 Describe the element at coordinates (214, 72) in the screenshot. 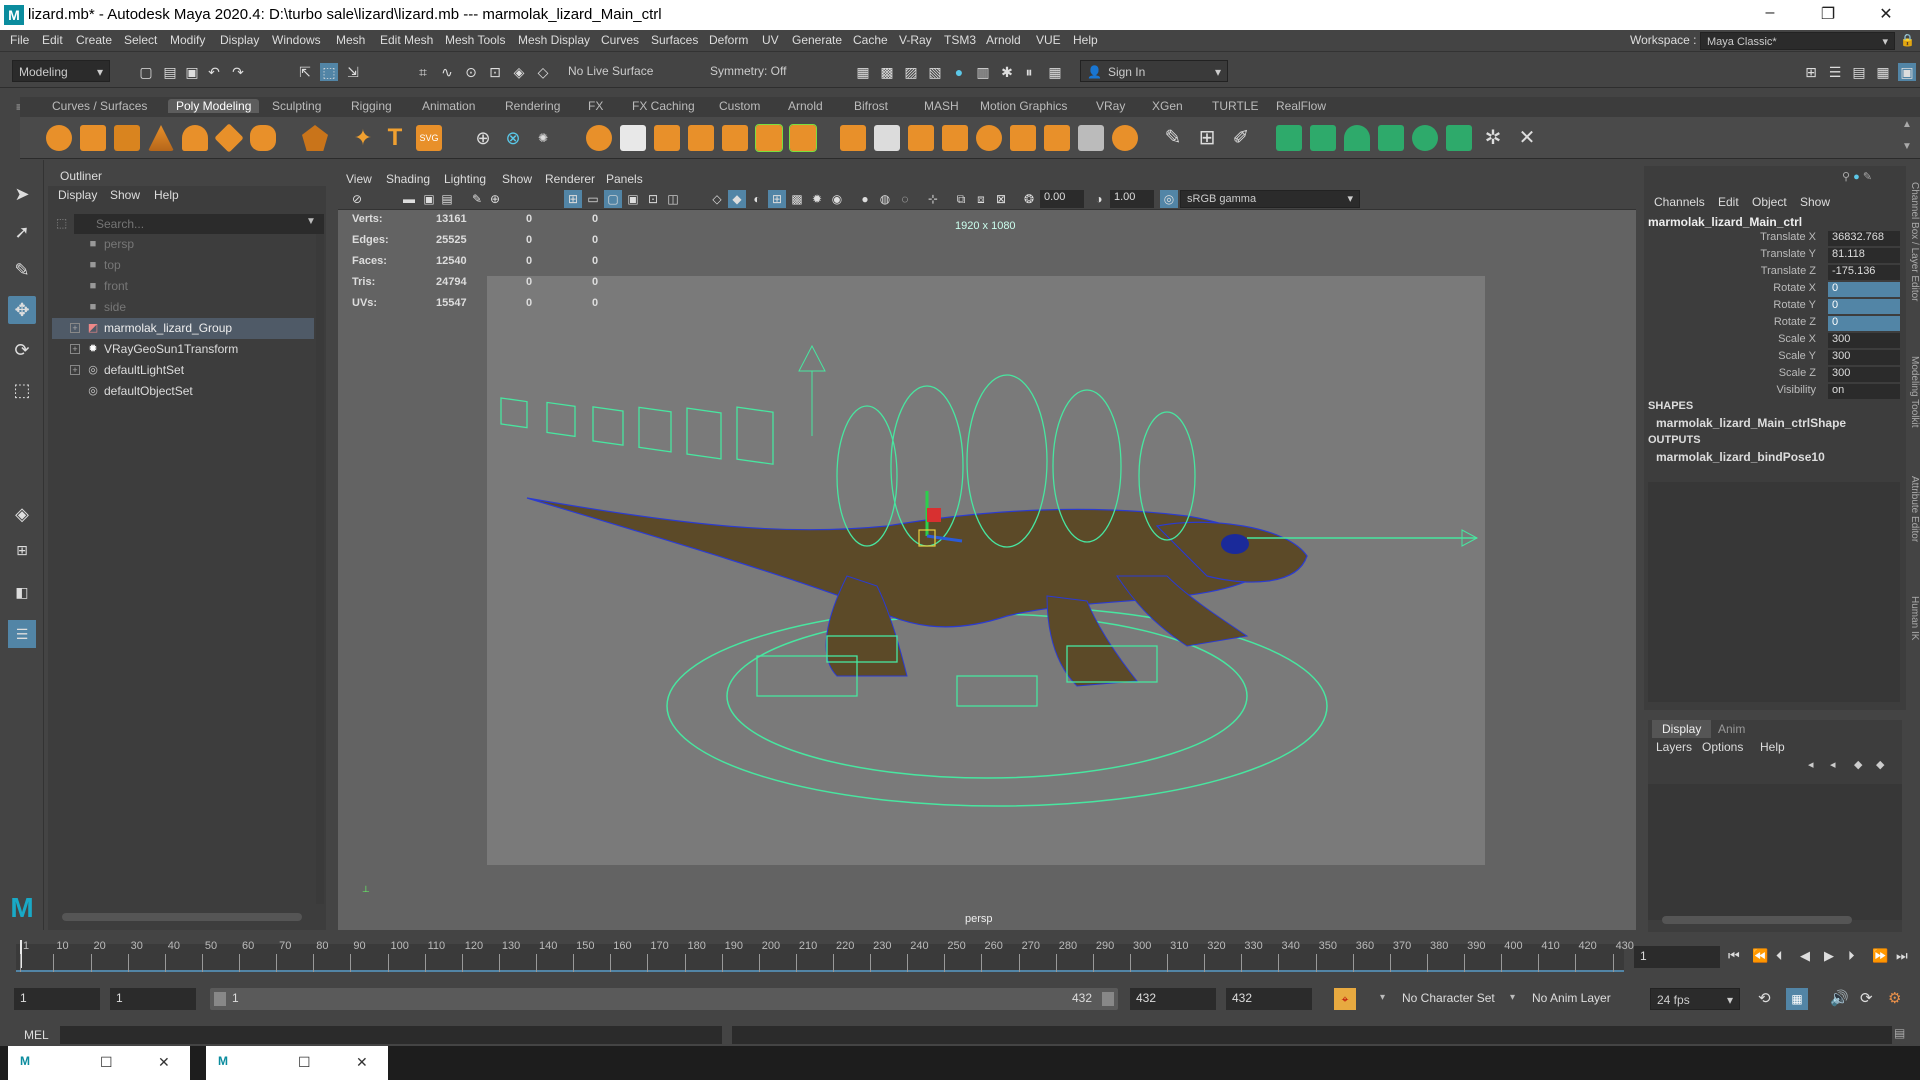

I see `undo-icon: ↶` at that location.